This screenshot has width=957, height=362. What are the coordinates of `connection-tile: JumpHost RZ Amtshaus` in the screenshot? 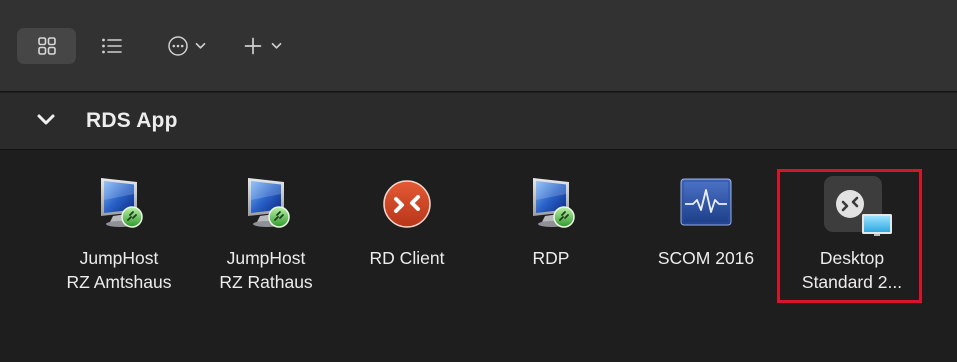 It's located at (119, 242).